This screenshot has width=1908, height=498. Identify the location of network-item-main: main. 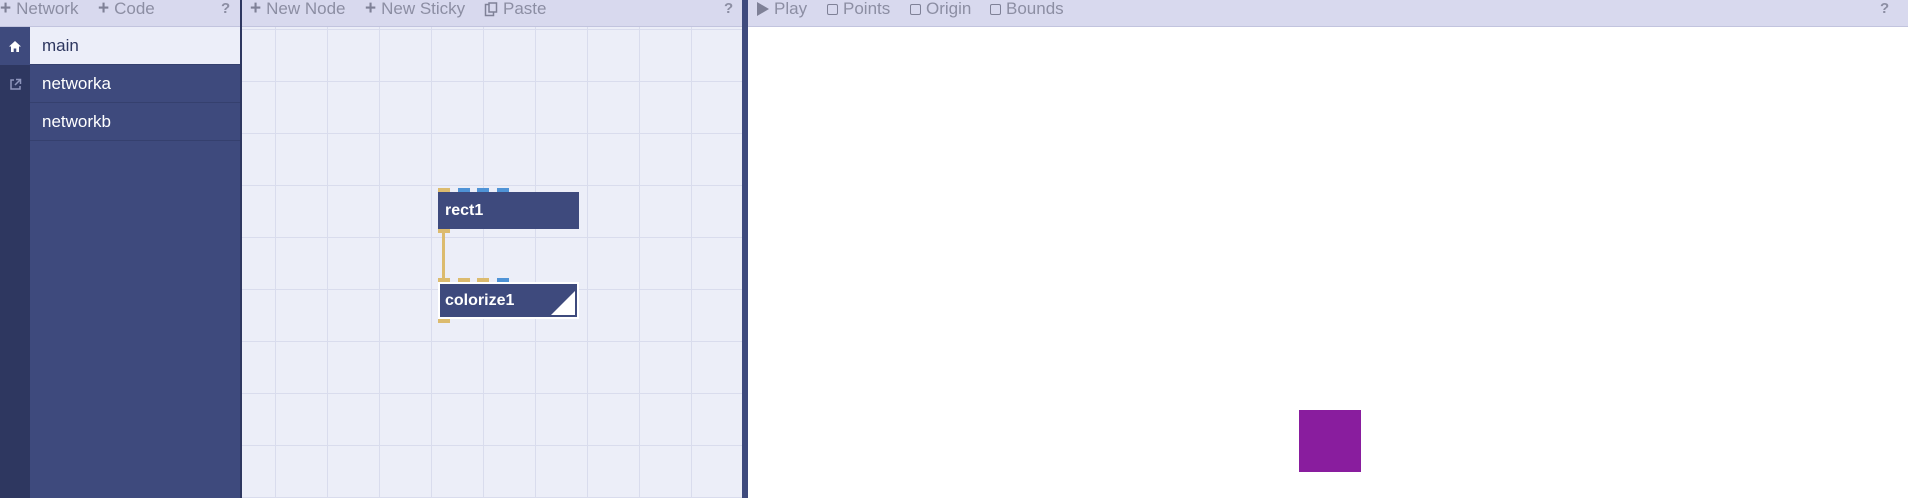
(135, 46).